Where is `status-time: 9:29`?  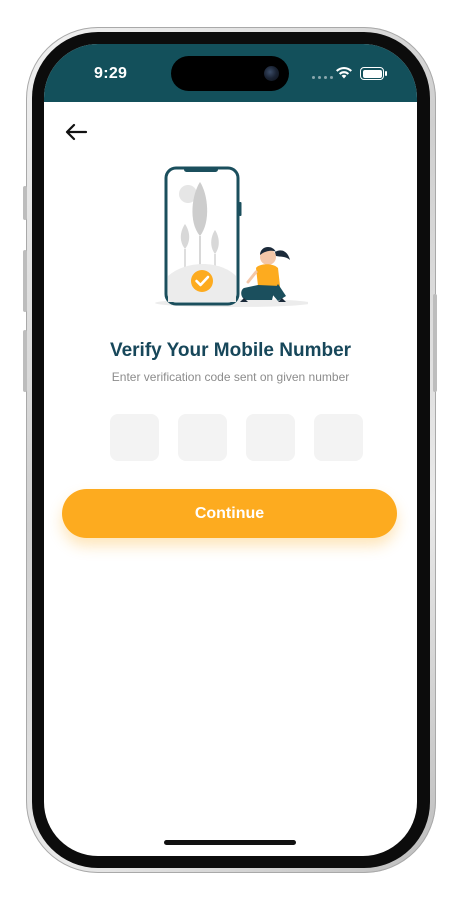 status-time: 9:29 is located at coordinates (111, 73).